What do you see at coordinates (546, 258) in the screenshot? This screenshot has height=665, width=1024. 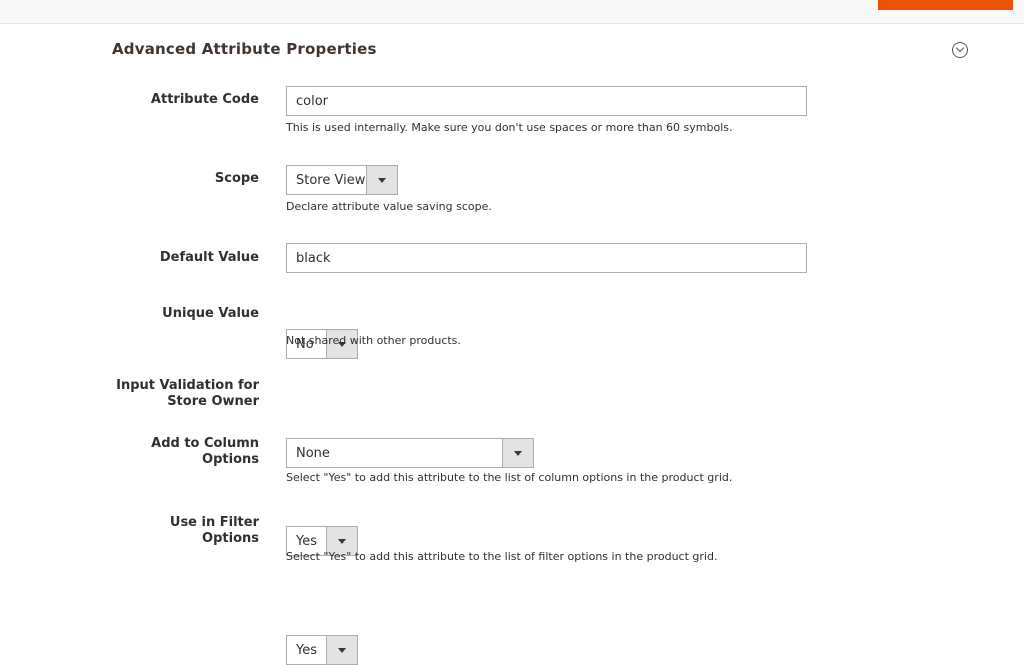 I see `default-value-input` at bounding box center [546, 258].